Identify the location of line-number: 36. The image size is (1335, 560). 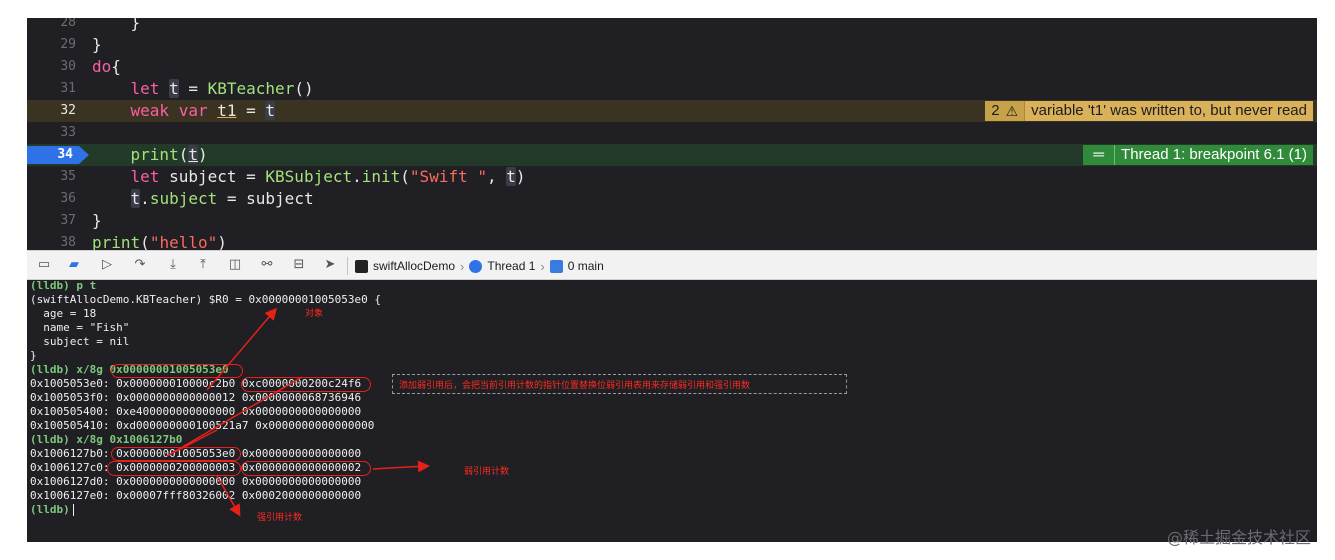
(68, 198).